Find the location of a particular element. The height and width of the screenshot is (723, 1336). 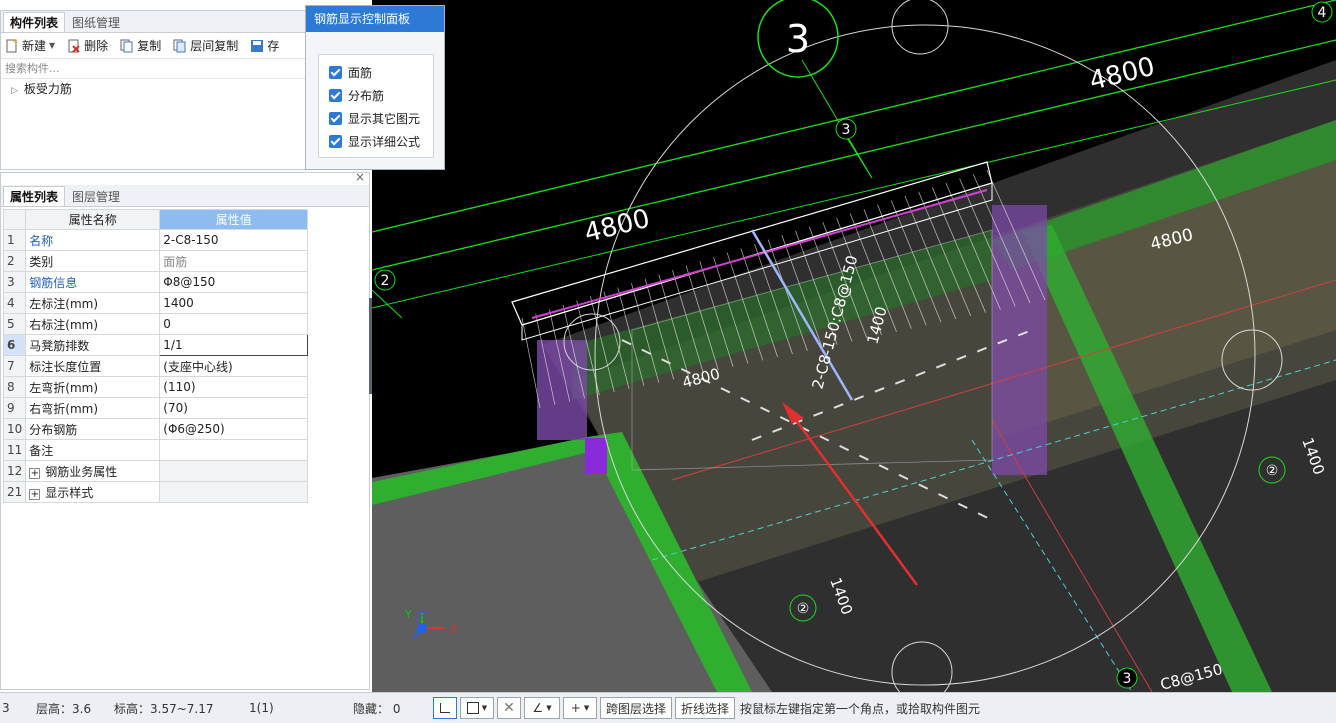

property-value: (Φ6@250) is located at coordinates (234, 429).